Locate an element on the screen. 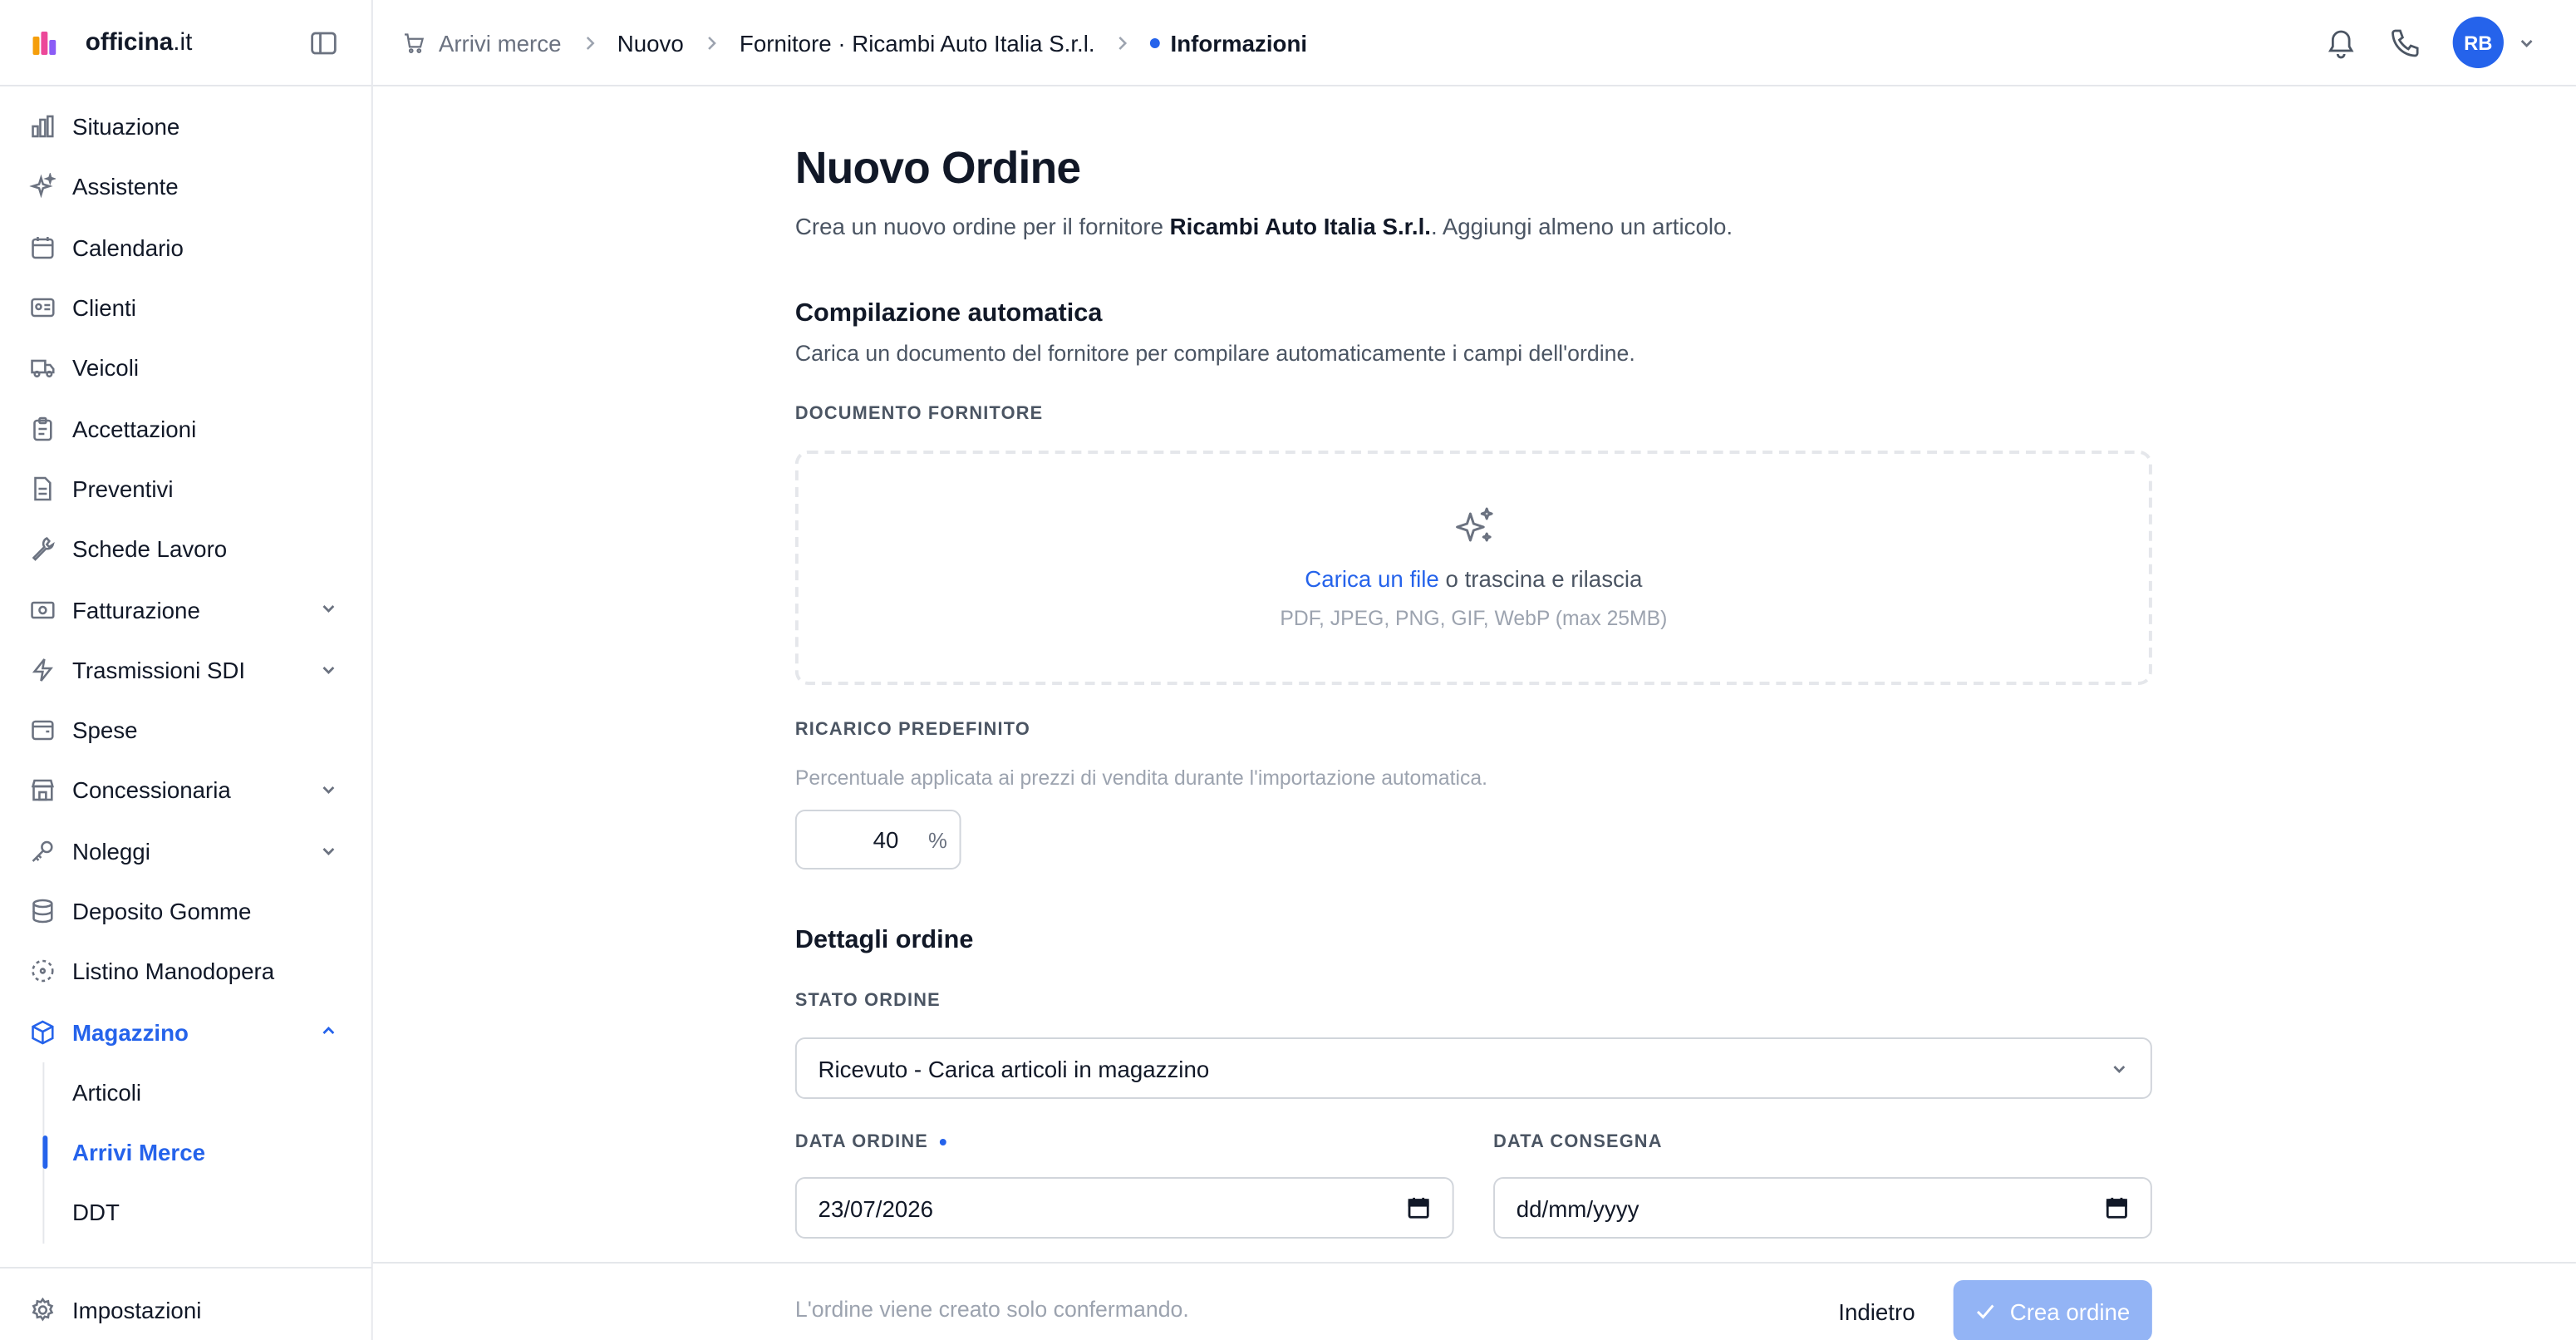 This screenshot has width=2576, height=1340. markup-label: RICARICO PREDEFINITO is located at coordinates (912, 730).